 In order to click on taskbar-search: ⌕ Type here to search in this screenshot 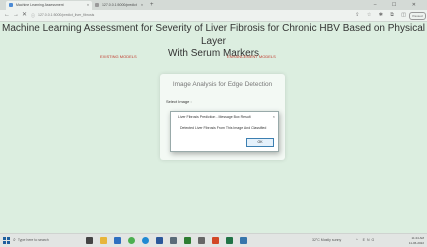, I will do `click(38, 240)`.